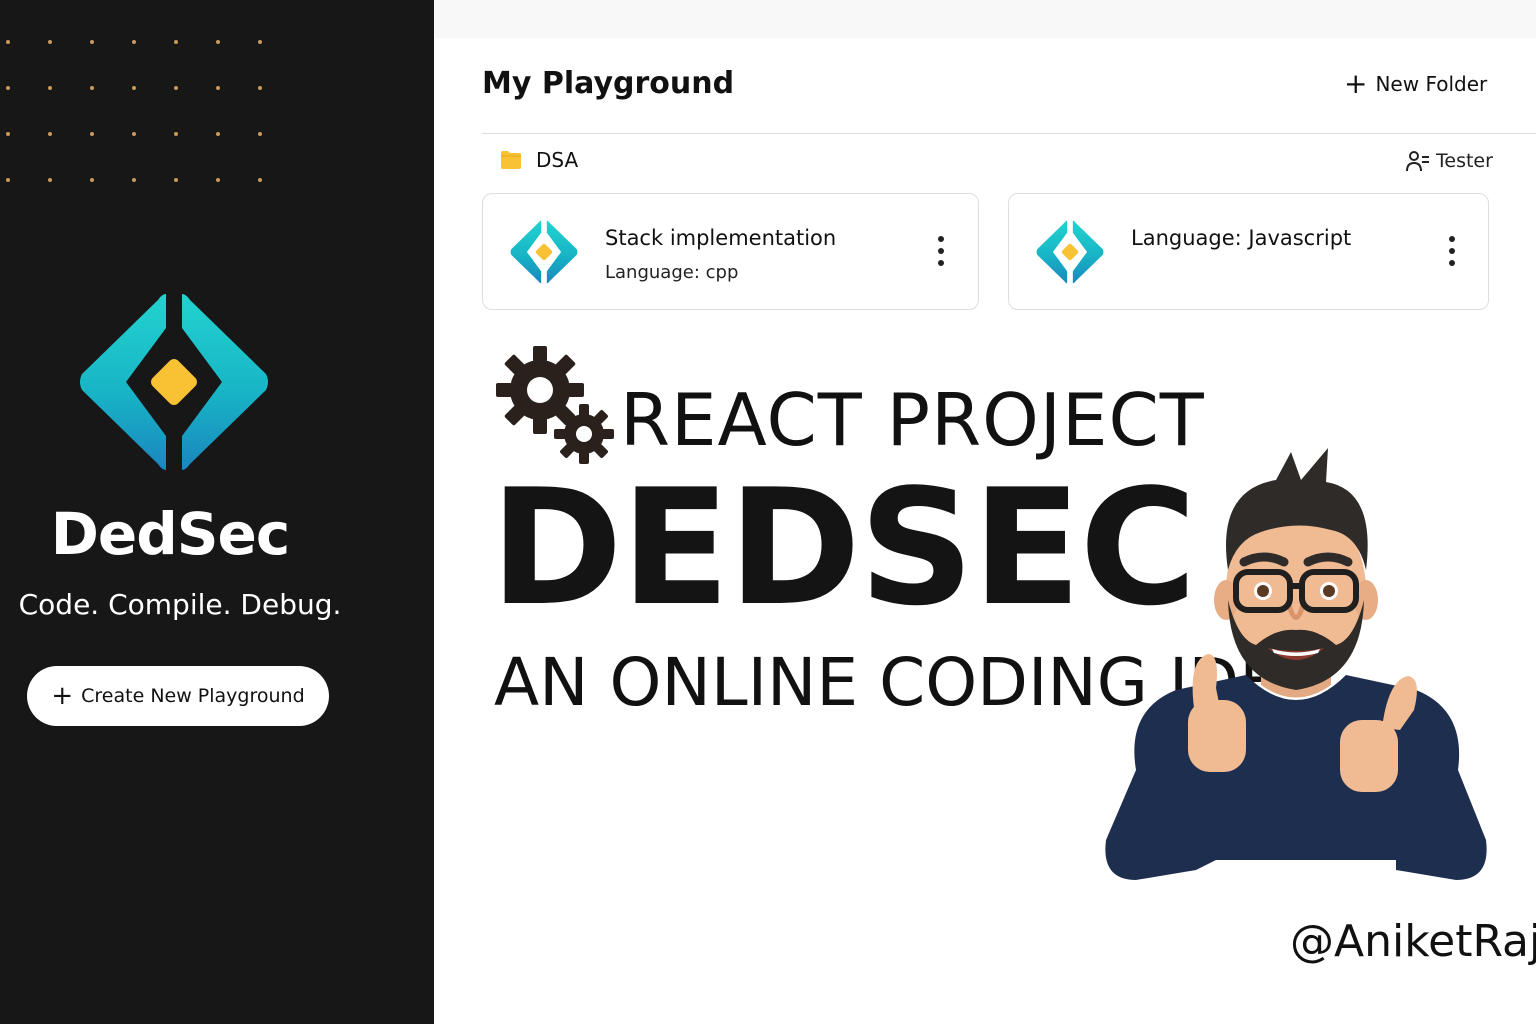 This screenshot has height=1024, width=1536. I want to click on playground-card: Stack implementation Language: cpp, so click(730, 251).